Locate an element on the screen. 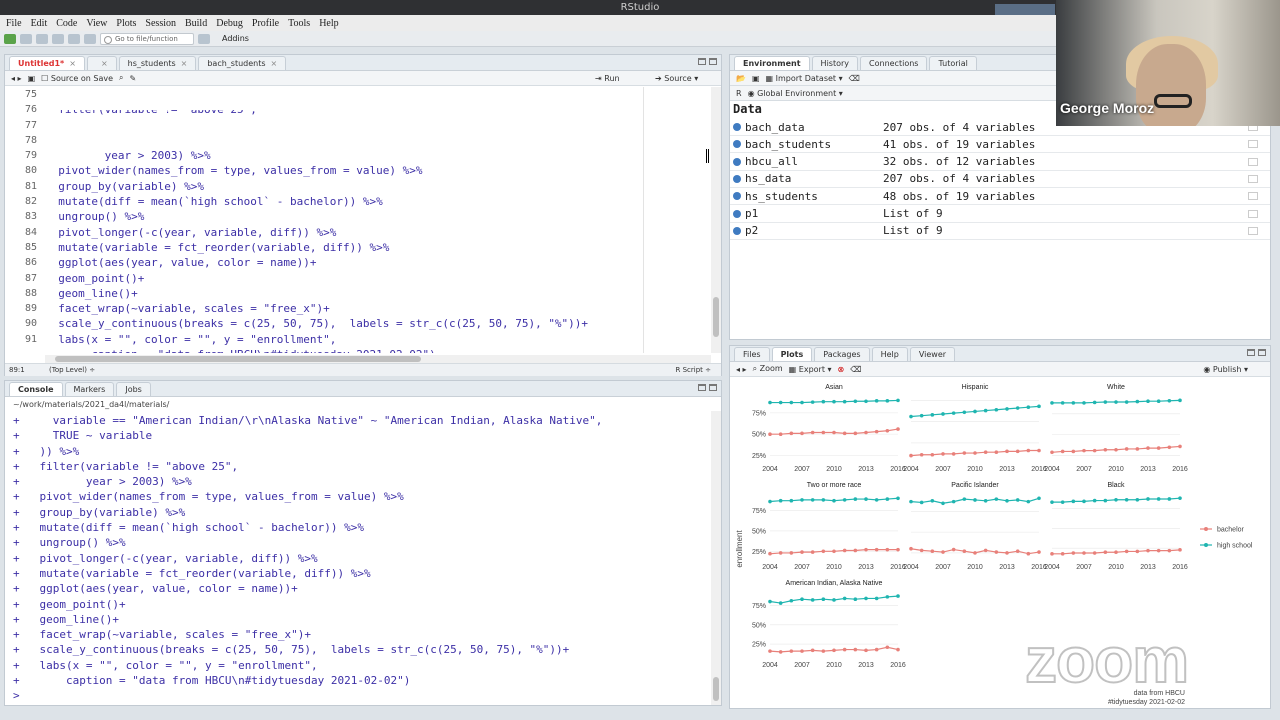 The image size is (1280, 720). remove-plot-icon: ⊗ is located at coordinates (841, 369).